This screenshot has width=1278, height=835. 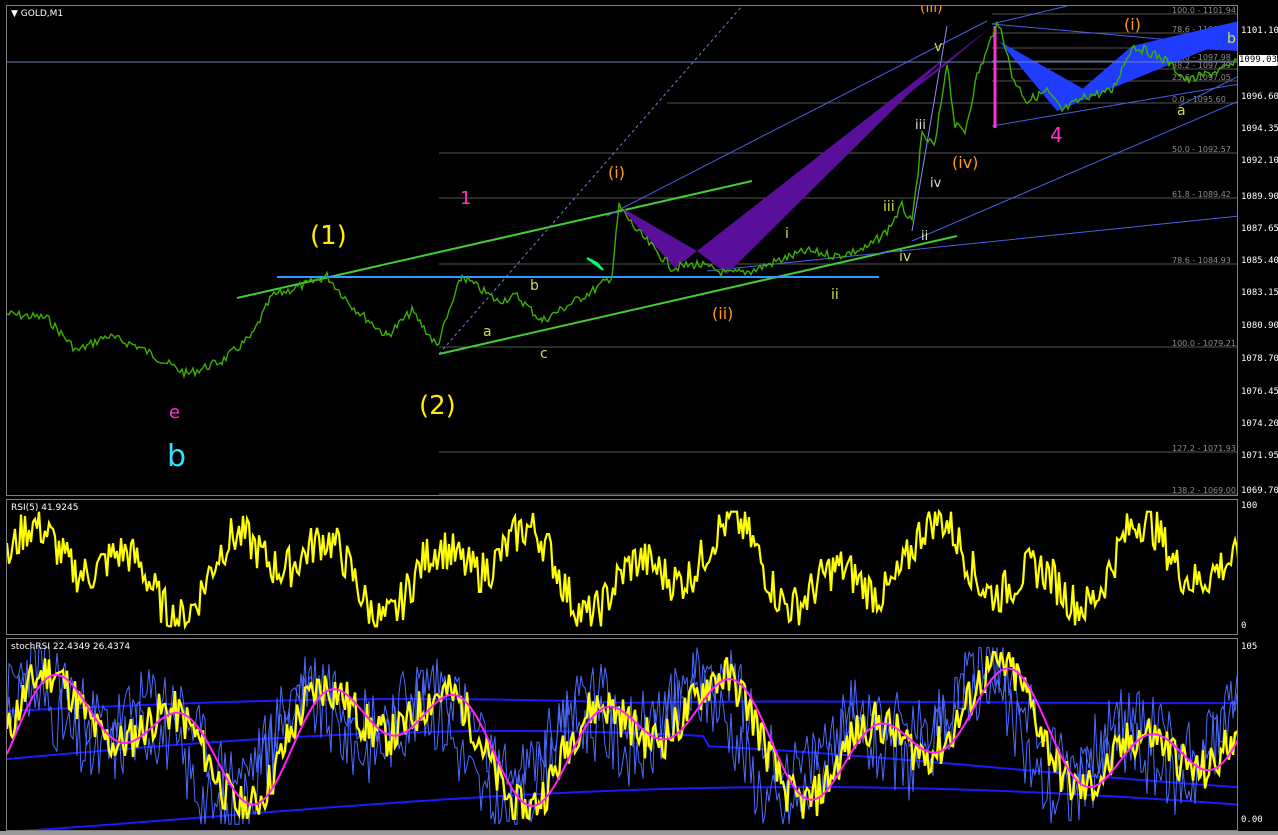 I want to click on short-top-line, so click(x=1029, y=15).